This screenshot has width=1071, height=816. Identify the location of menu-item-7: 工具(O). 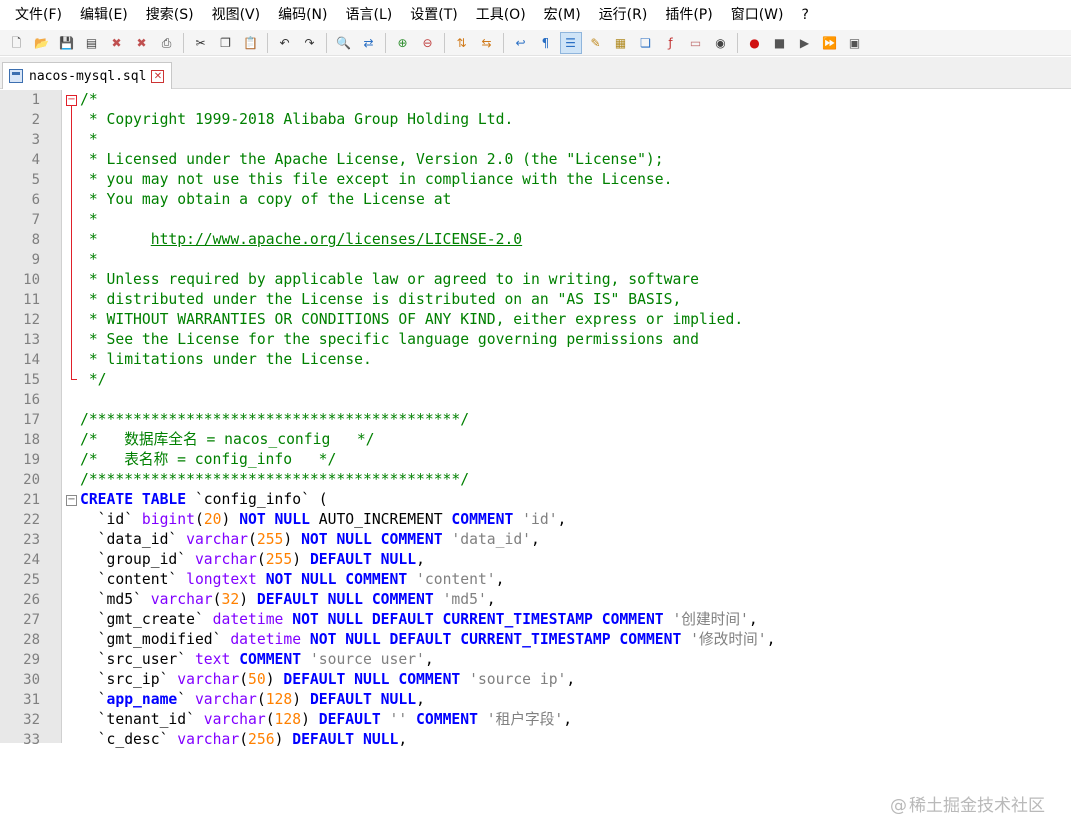
(501, 15).